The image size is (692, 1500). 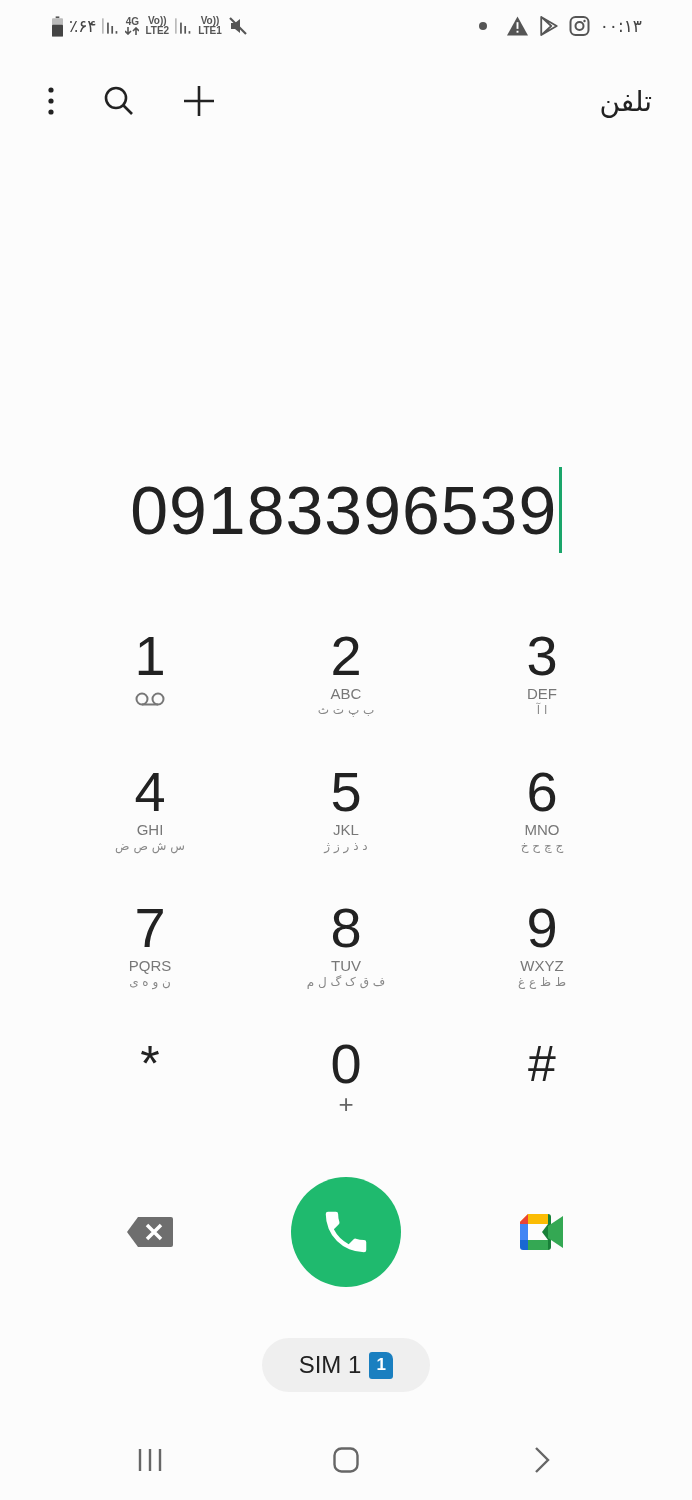 What do you see at coordinates (542, 1086) in the screenshot?
I see `dial-key: #` at bounding box center [542, 1086].